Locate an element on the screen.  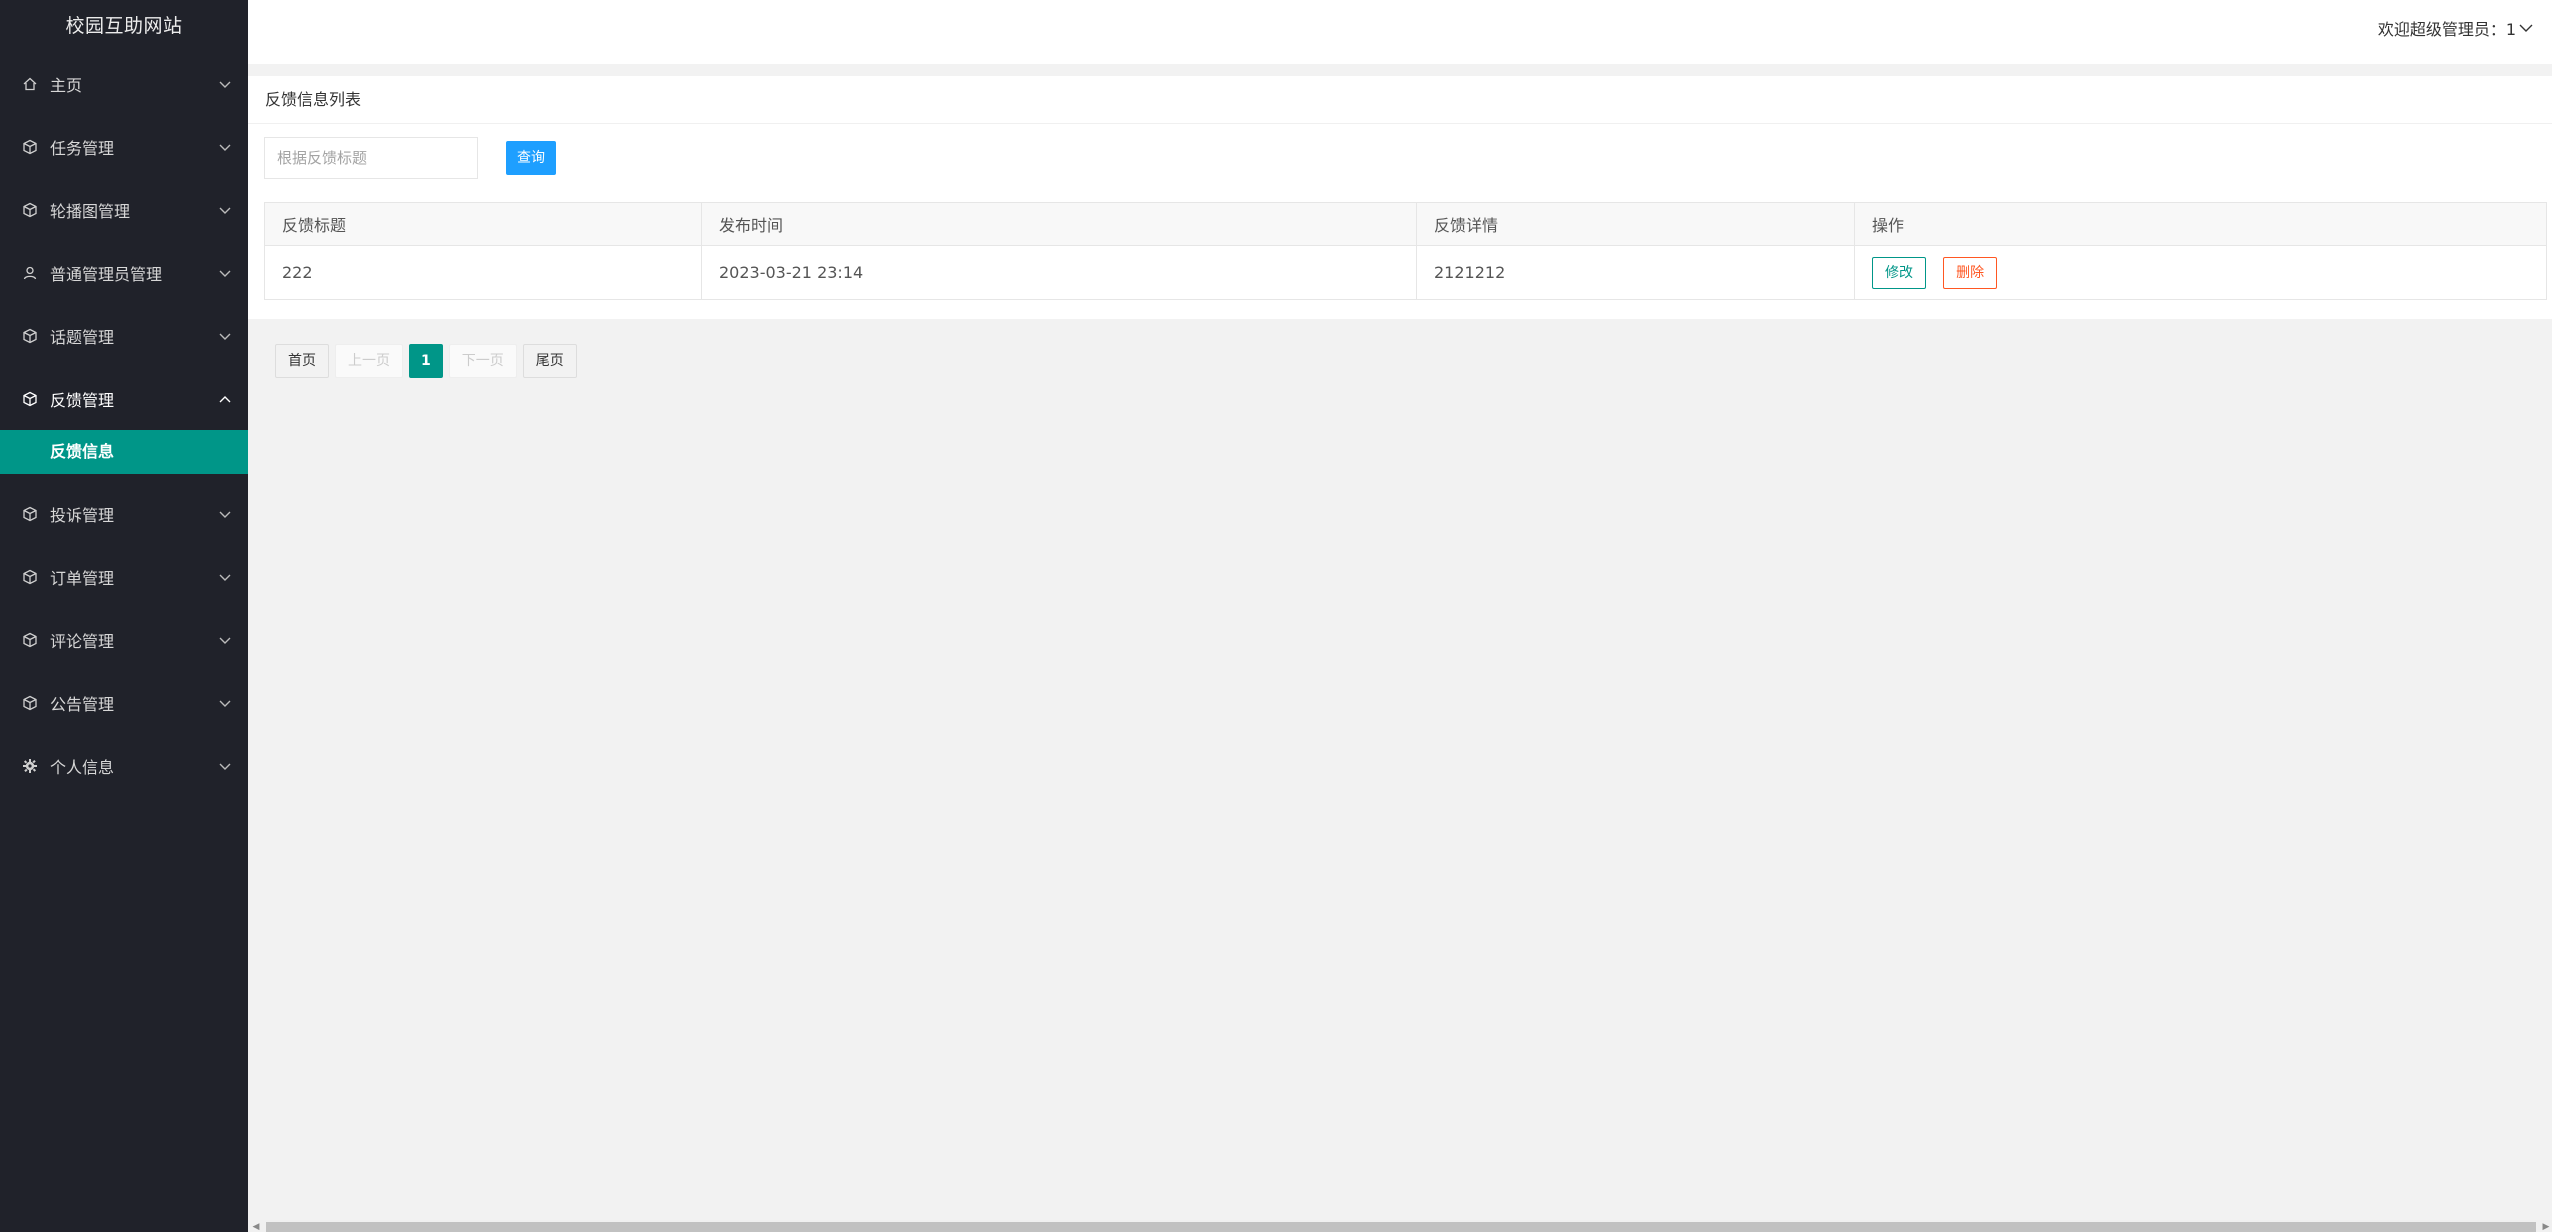
sidebar-item-tasks: 任务管理 is located at coordinates (124, 146).